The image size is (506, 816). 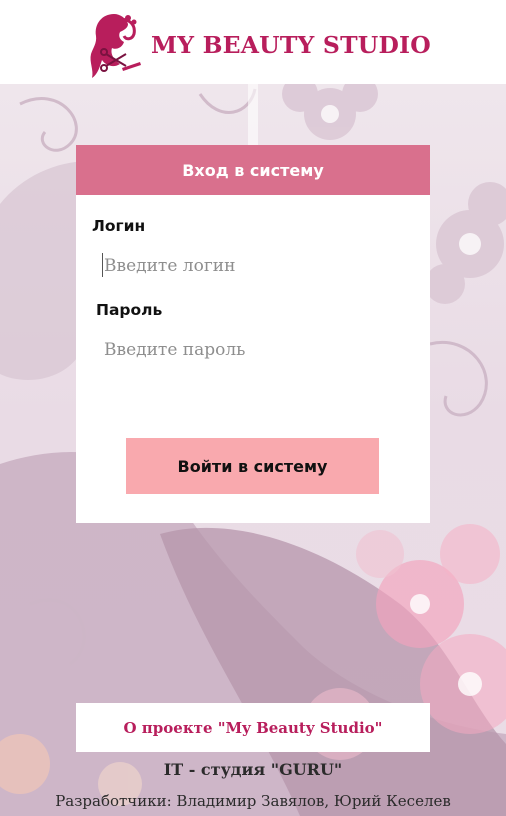 What do you see at coordinates (253, 350) in the screenshot?
I see `password-input` at bounding box center [253, 350].